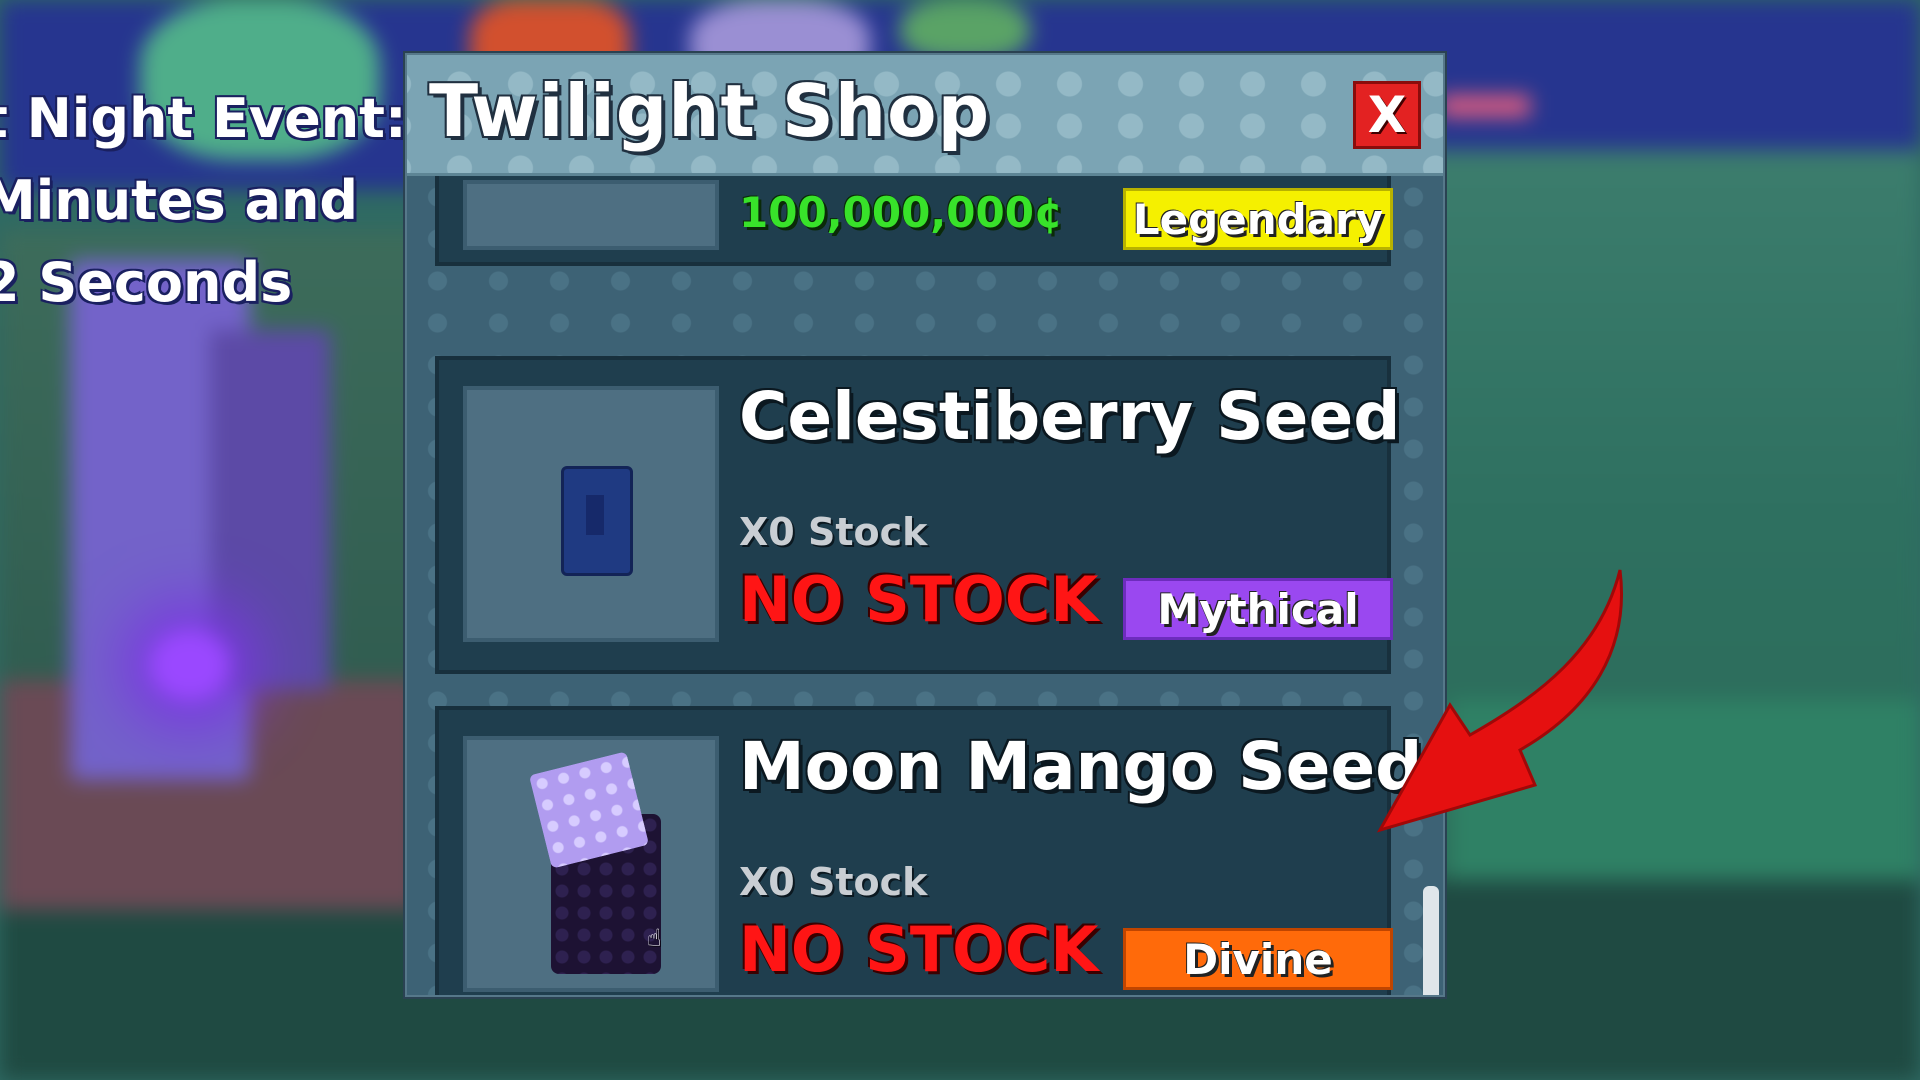  I want to click on mouse-cursor-icon: ☝, so click(654, 938).